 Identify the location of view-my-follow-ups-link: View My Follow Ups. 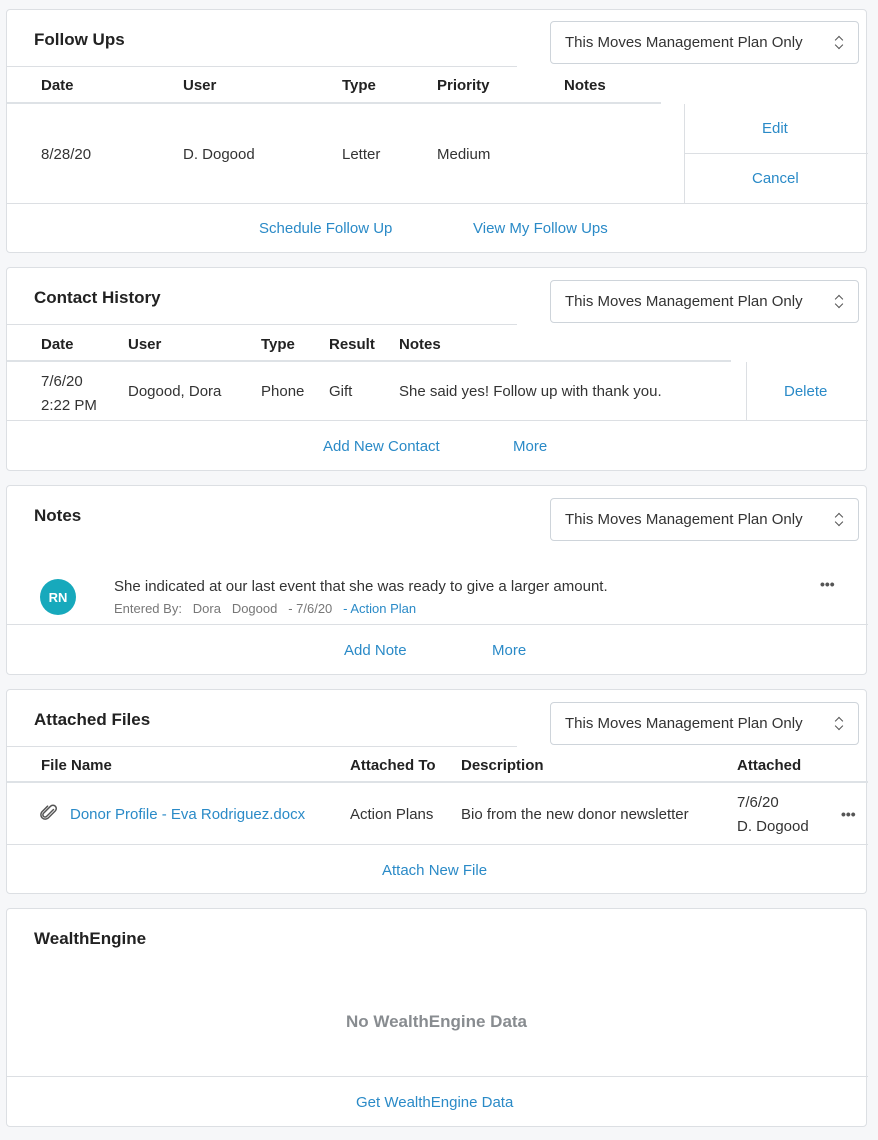
(540, 228).